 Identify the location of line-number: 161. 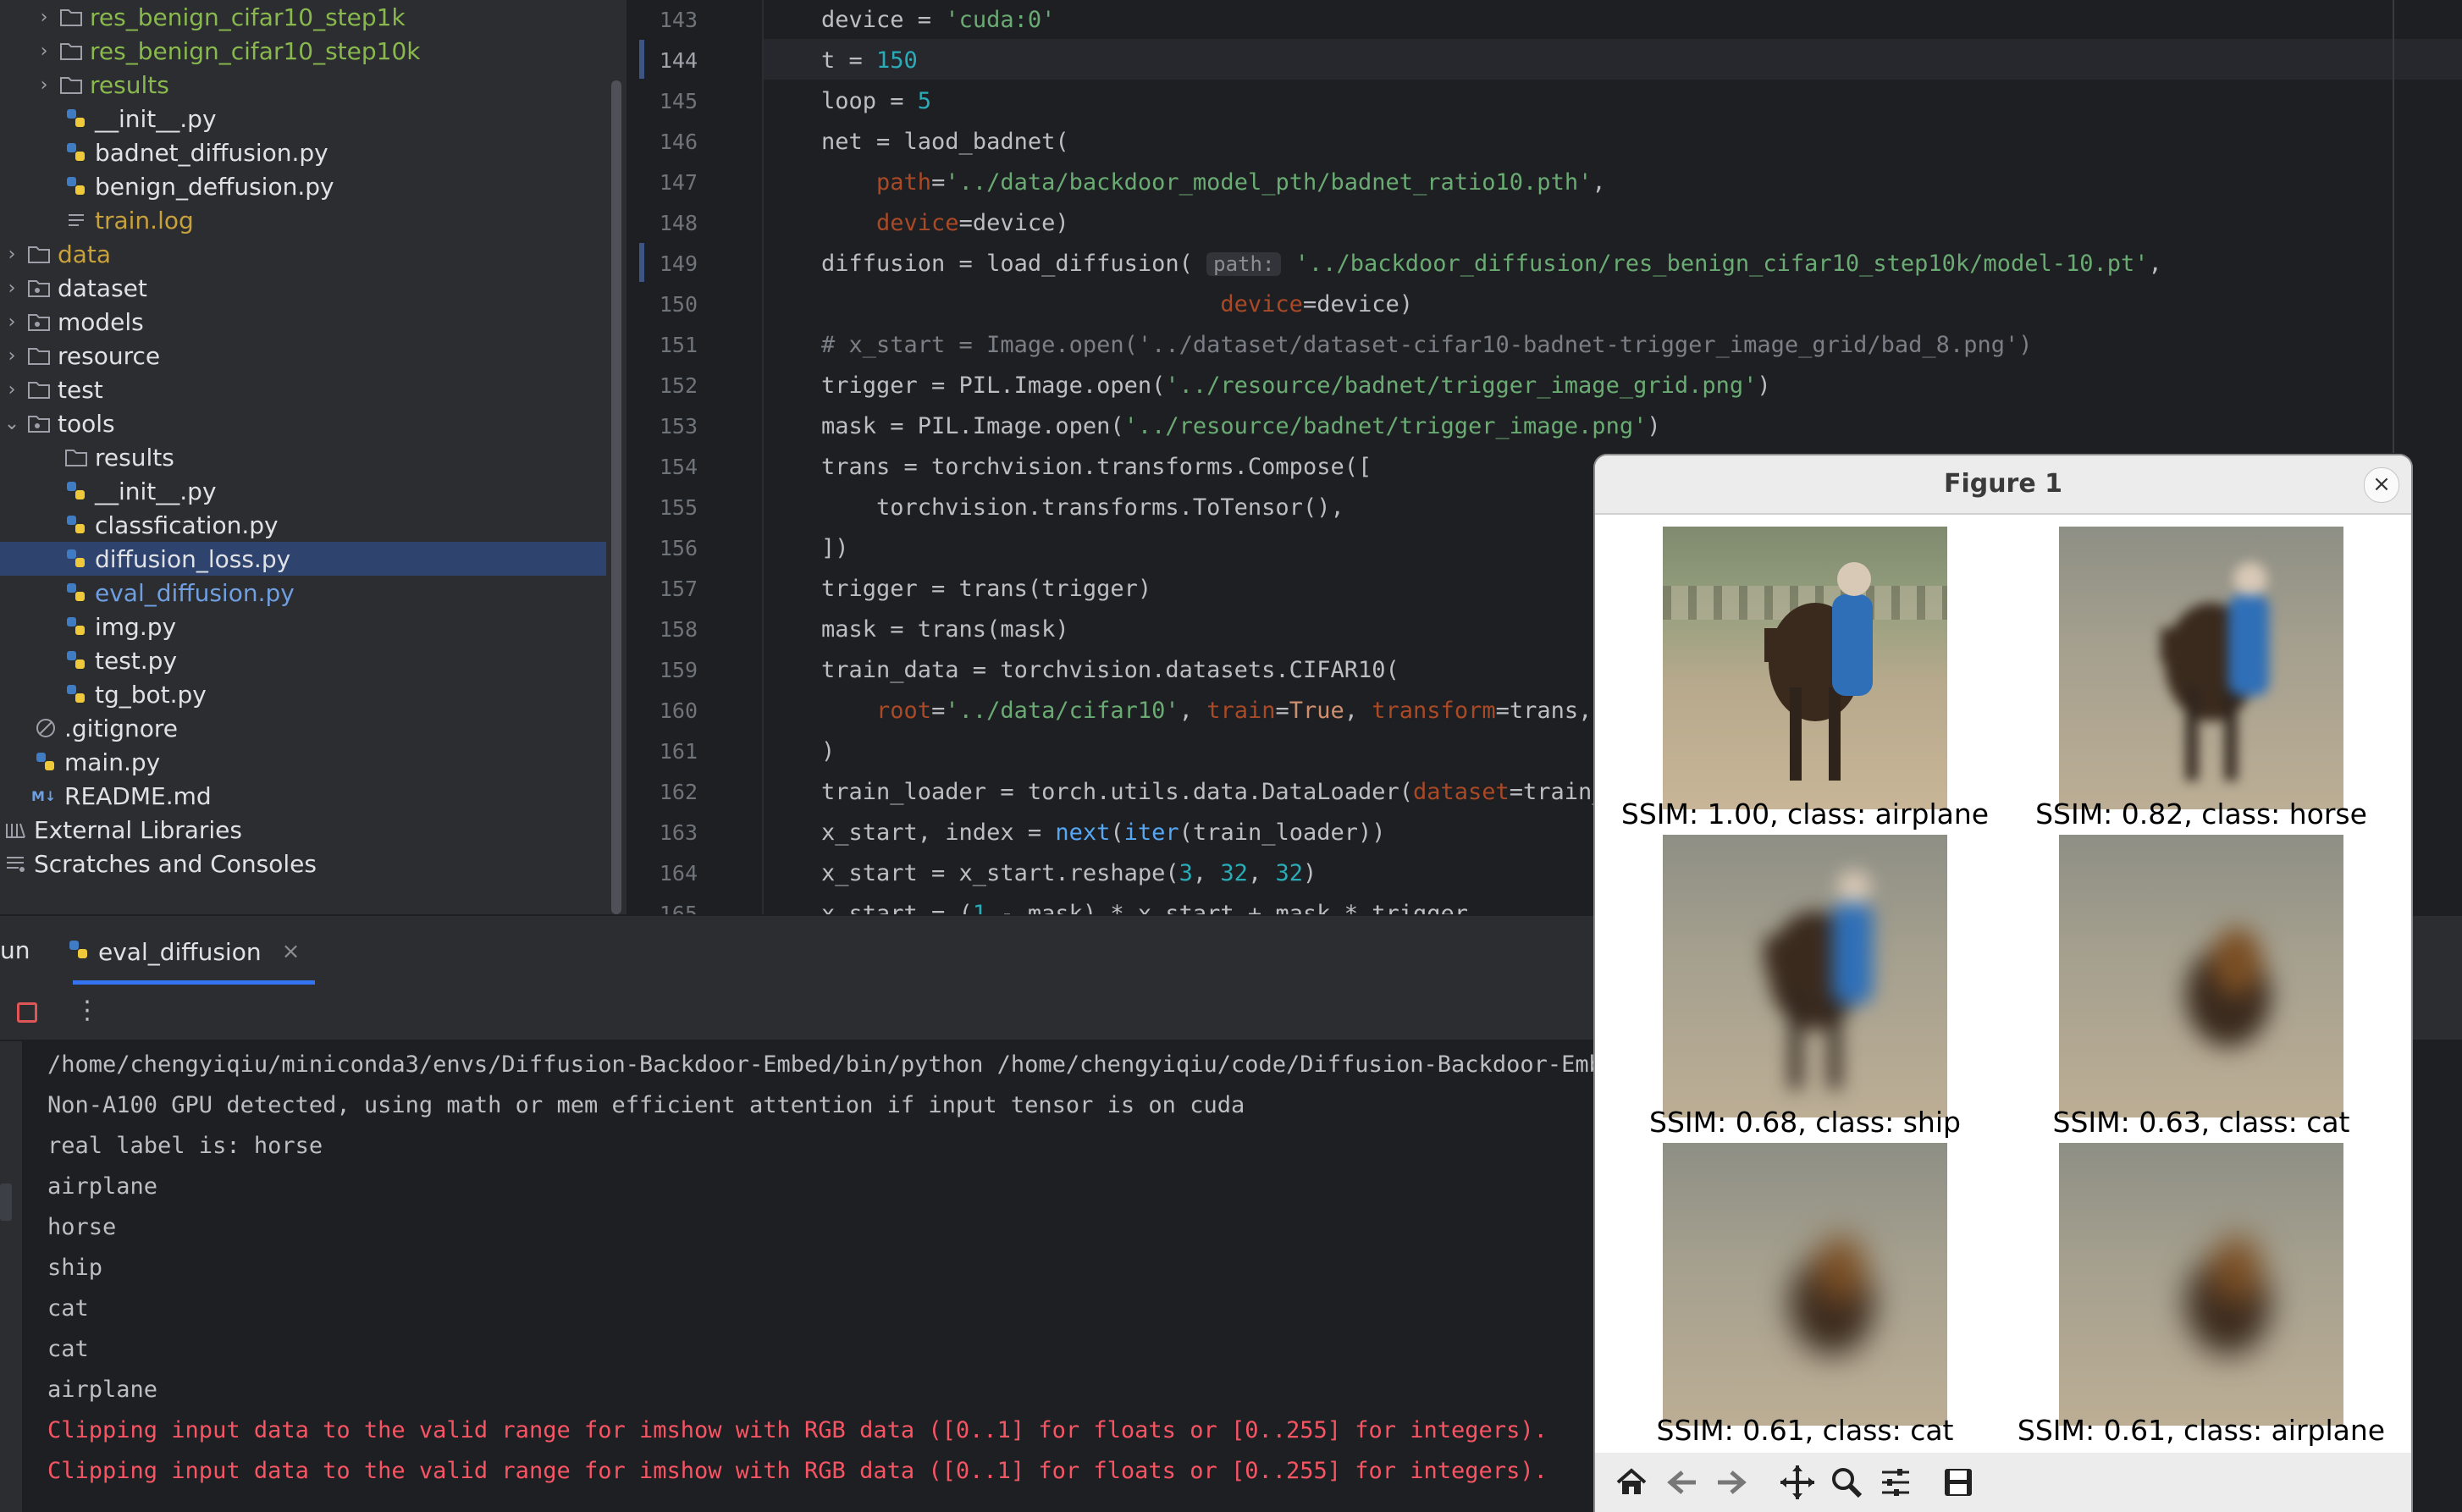
(662, 751).